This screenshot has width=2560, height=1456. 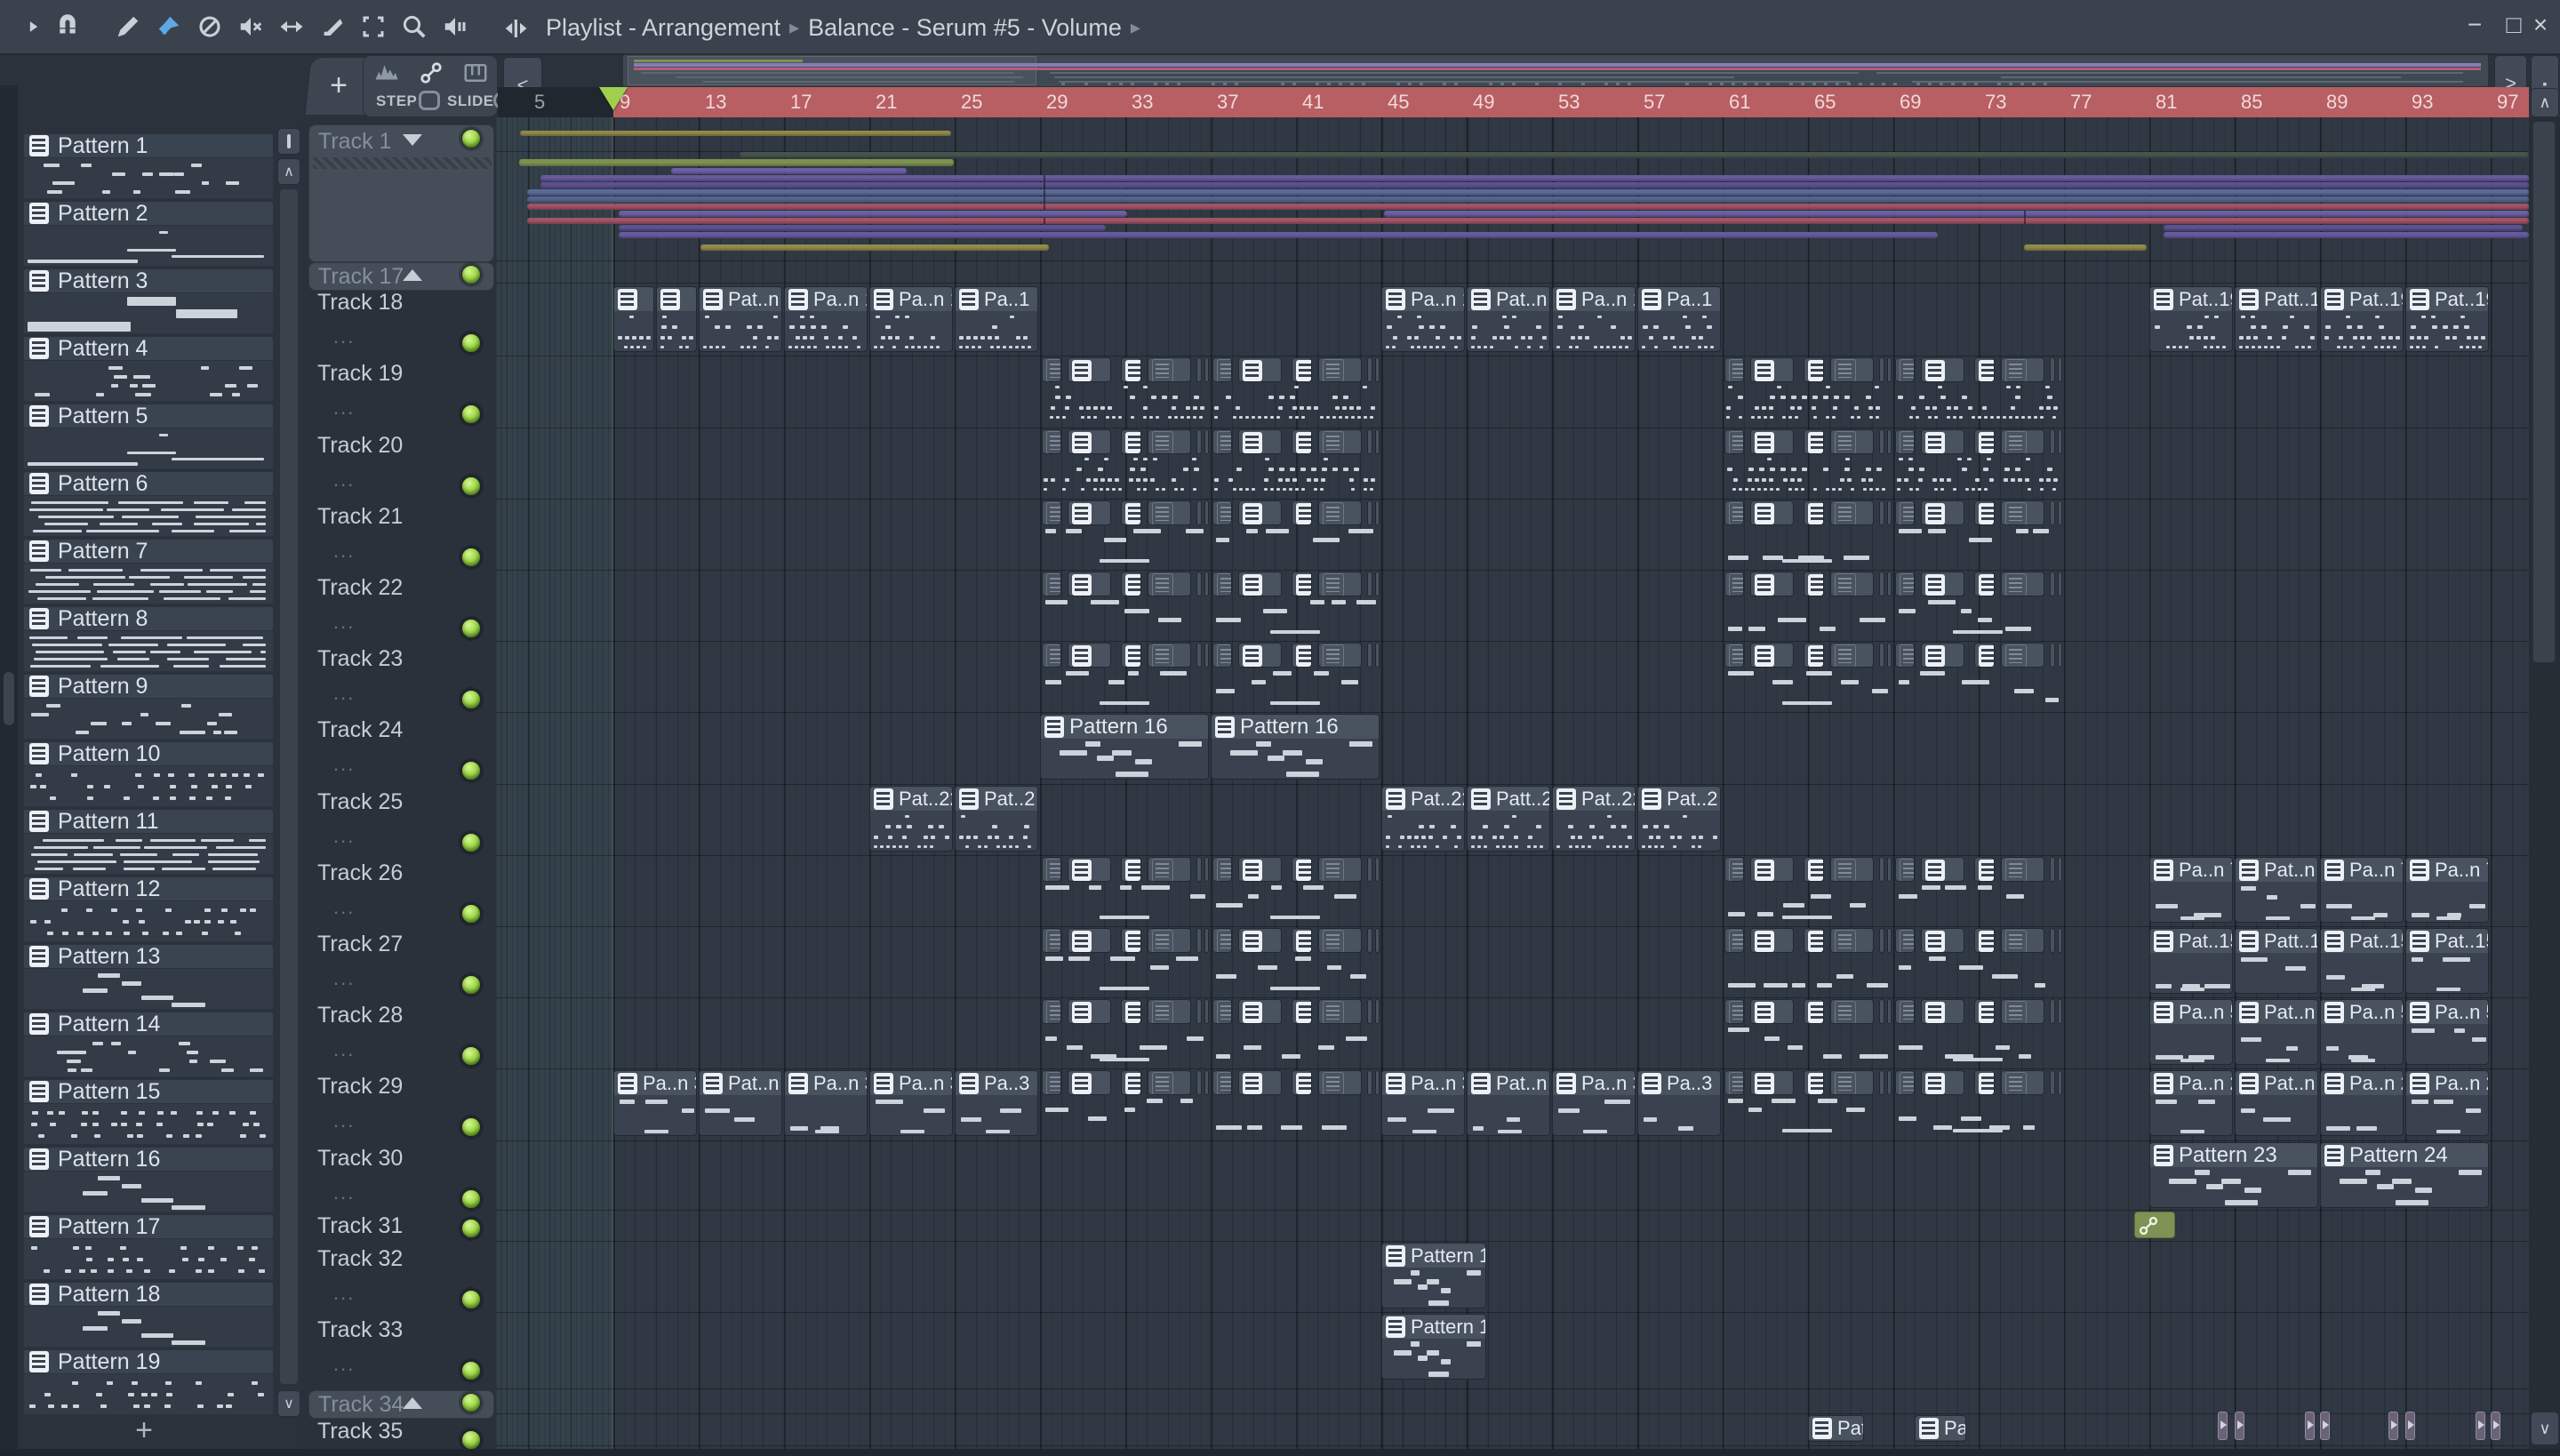 I want to click on pattern-list-item: Pattern 16, so click(x=149, y=1180).